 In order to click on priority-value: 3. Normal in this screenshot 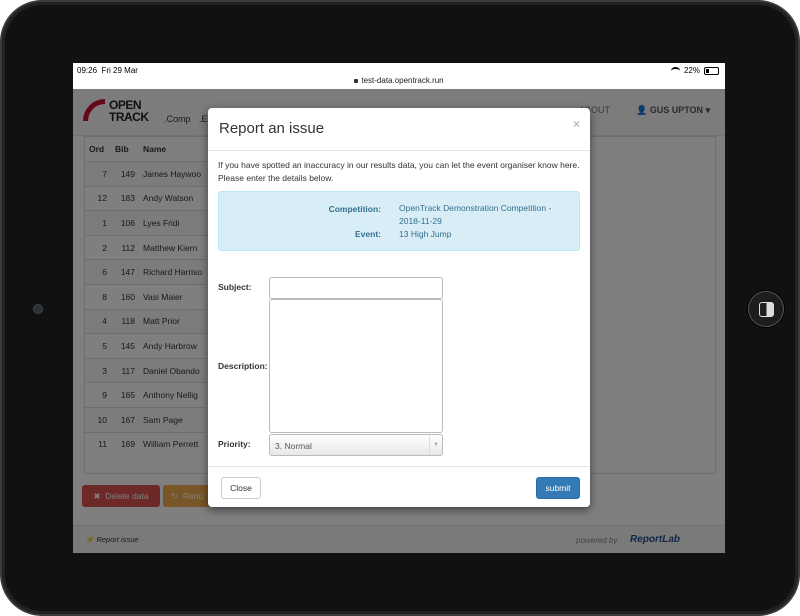, I will do `click(293, 446)`.